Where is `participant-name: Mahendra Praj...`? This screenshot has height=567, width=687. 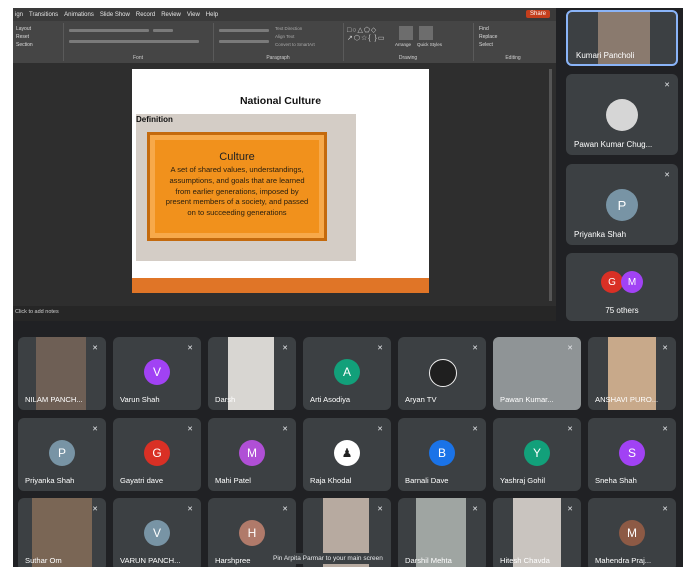 participant-name: Mahendra Praj... is located at coordinates (623, 560).